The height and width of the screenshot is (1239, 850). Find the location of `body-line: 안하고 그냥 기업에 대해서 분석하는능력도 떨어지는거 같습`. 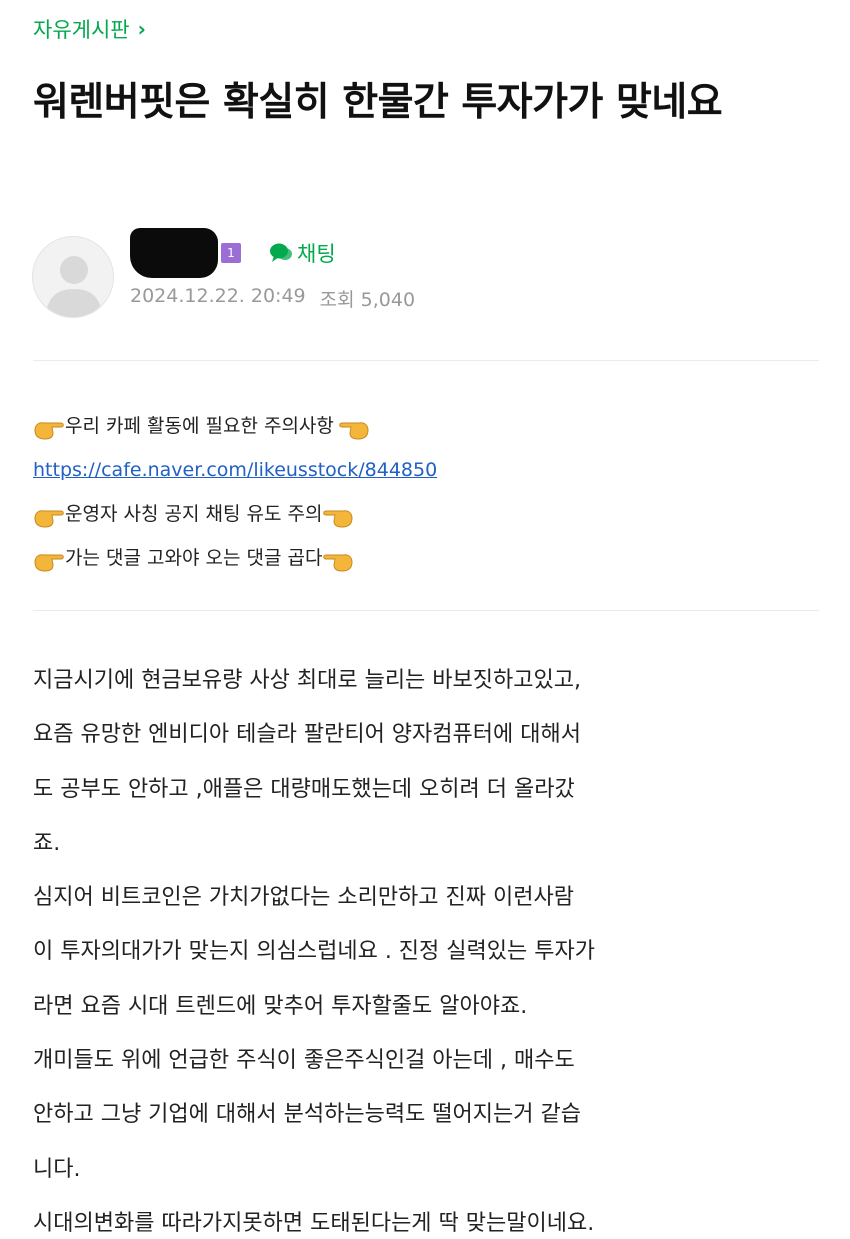

body-line: 안하고 그냥 기업에 대해서 분석하는능력도 떨어지는거 같습 is located at coordinates (307, 1115).